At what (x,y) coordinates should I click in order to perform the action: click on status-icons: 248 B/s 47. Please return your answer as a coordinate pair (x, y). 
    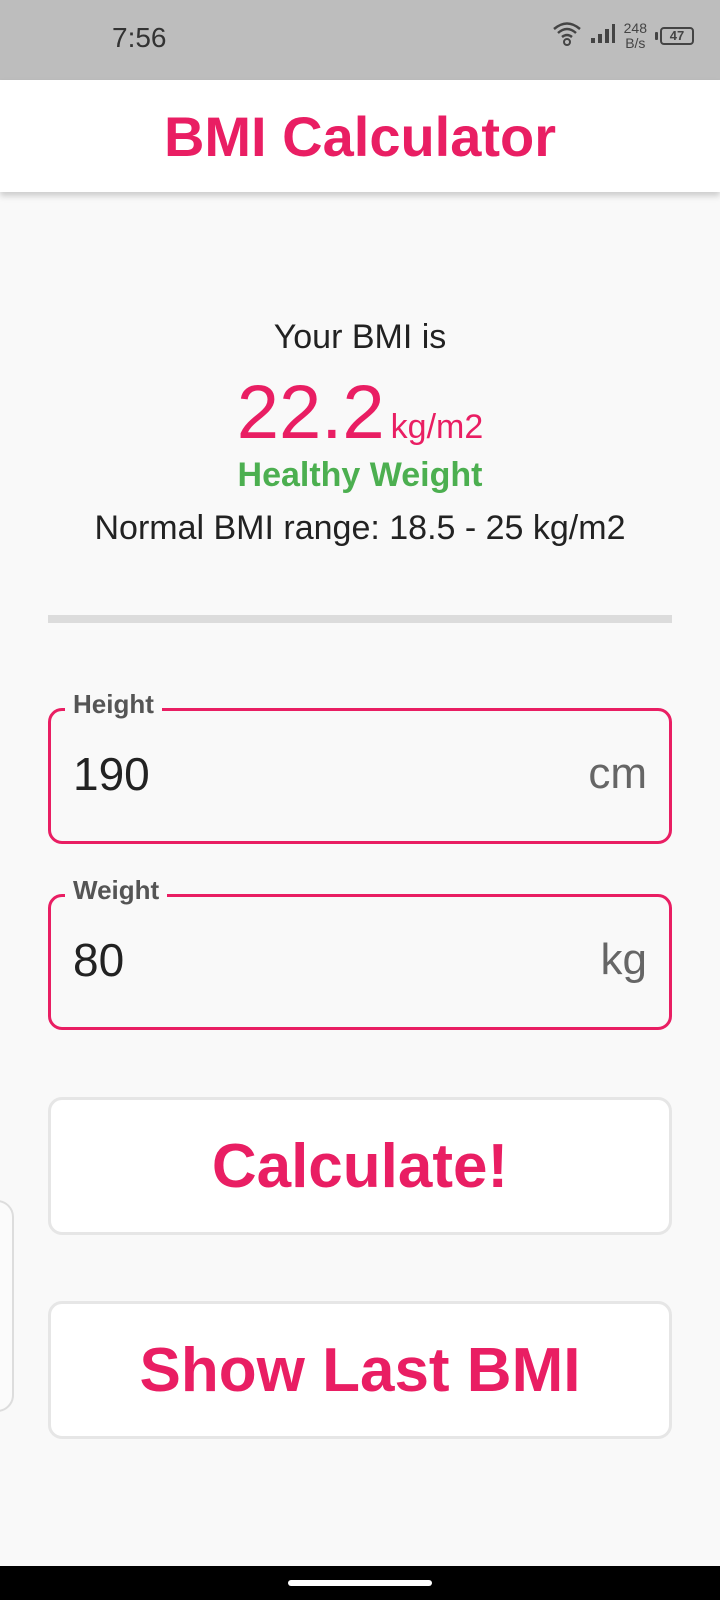
    Looking at the image, I should click on (623, 35).